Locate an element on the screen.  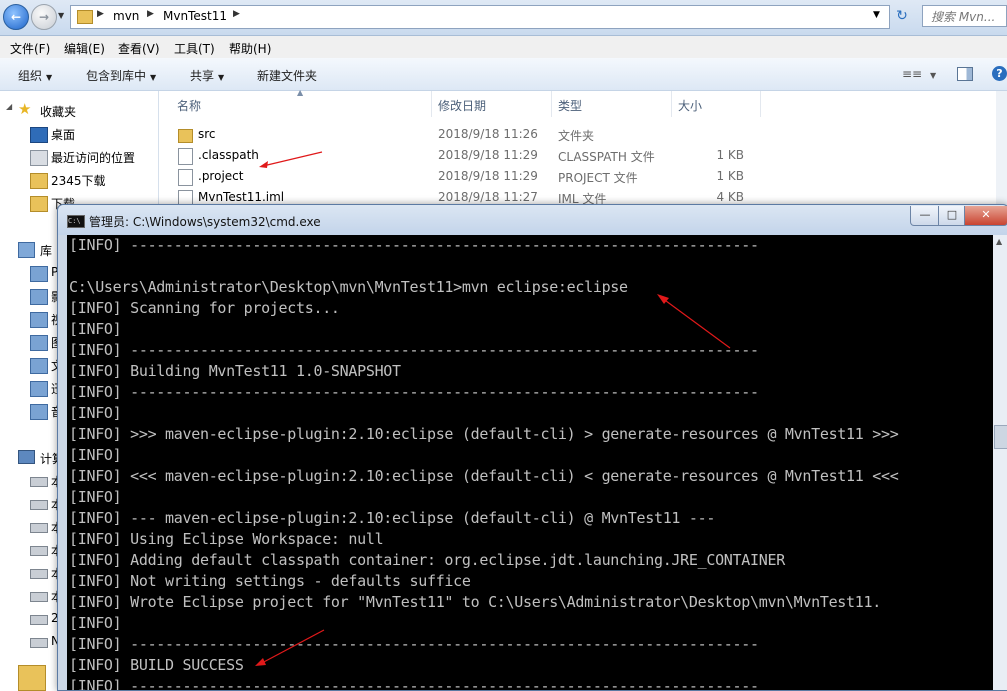
menu-view: 查看(V) is located at coordinates (139, 48).